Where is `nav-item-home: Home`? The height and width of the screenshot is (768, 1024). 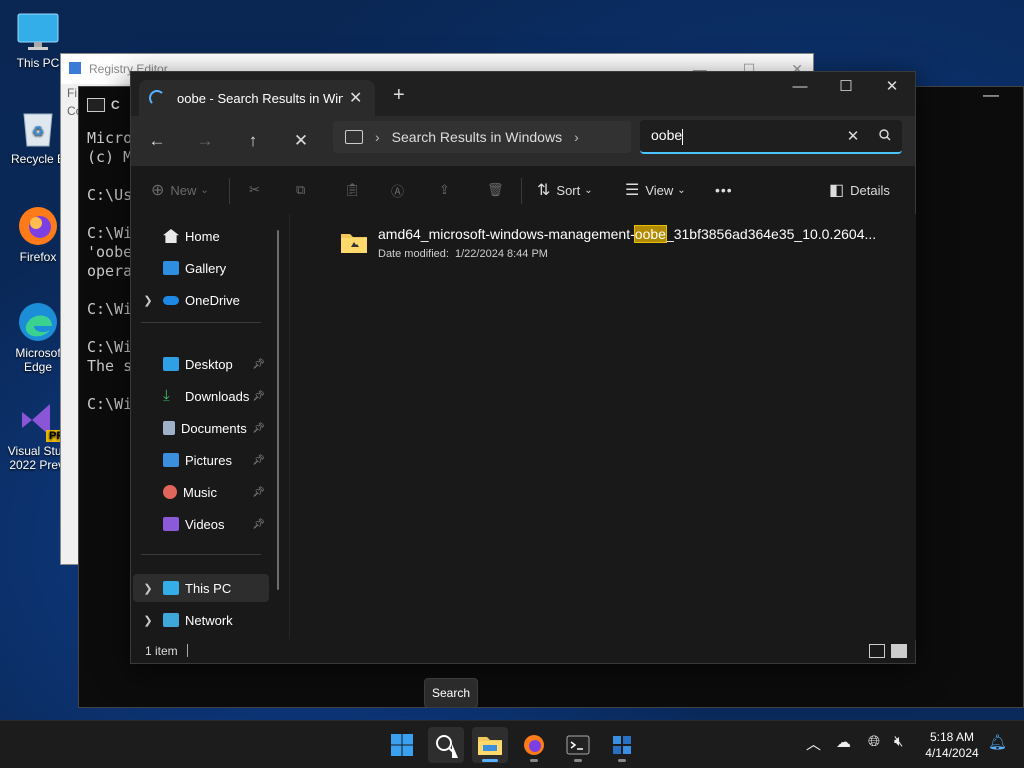 nav-item-home: Home is located at coordinates (201, 236).